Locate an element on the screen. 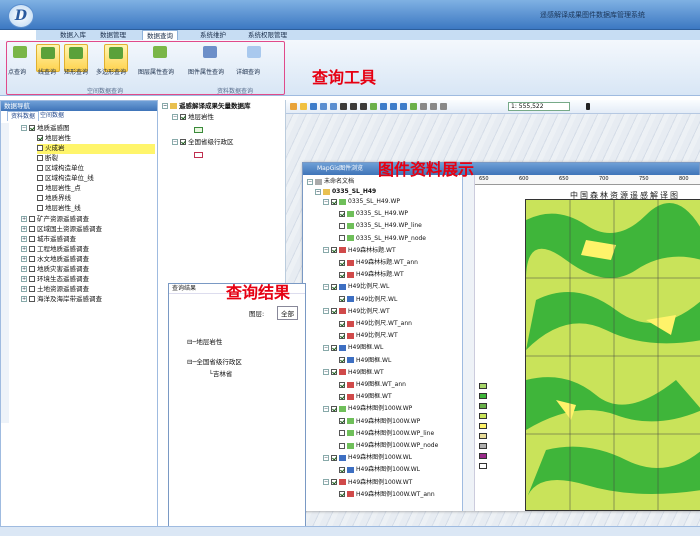 This screenshot has height=536, width=700. tree-item: + 城市遥感调查 is located at coordinates (48, 240).